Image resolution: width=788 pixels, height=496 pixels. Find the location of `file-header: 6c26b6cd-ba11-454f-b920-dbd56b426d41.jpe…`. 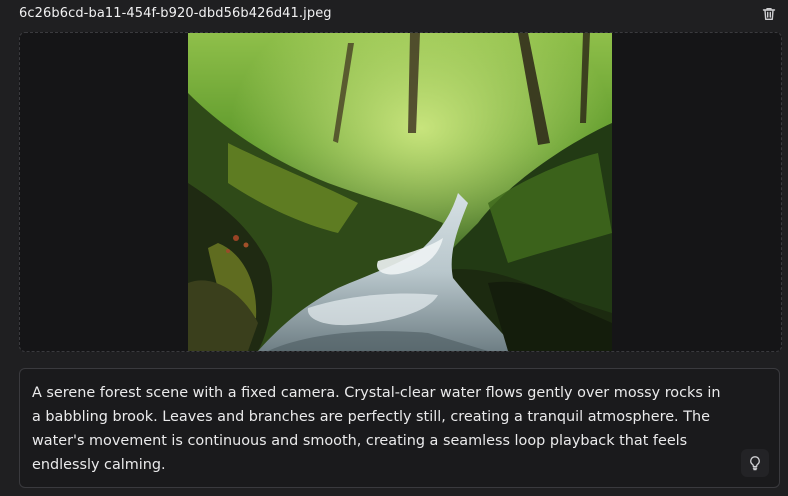

file-header: 6c26b6cd-ba11-454f-b920-dbd56b426d41.jpe… is located at coordinates (394, 15).